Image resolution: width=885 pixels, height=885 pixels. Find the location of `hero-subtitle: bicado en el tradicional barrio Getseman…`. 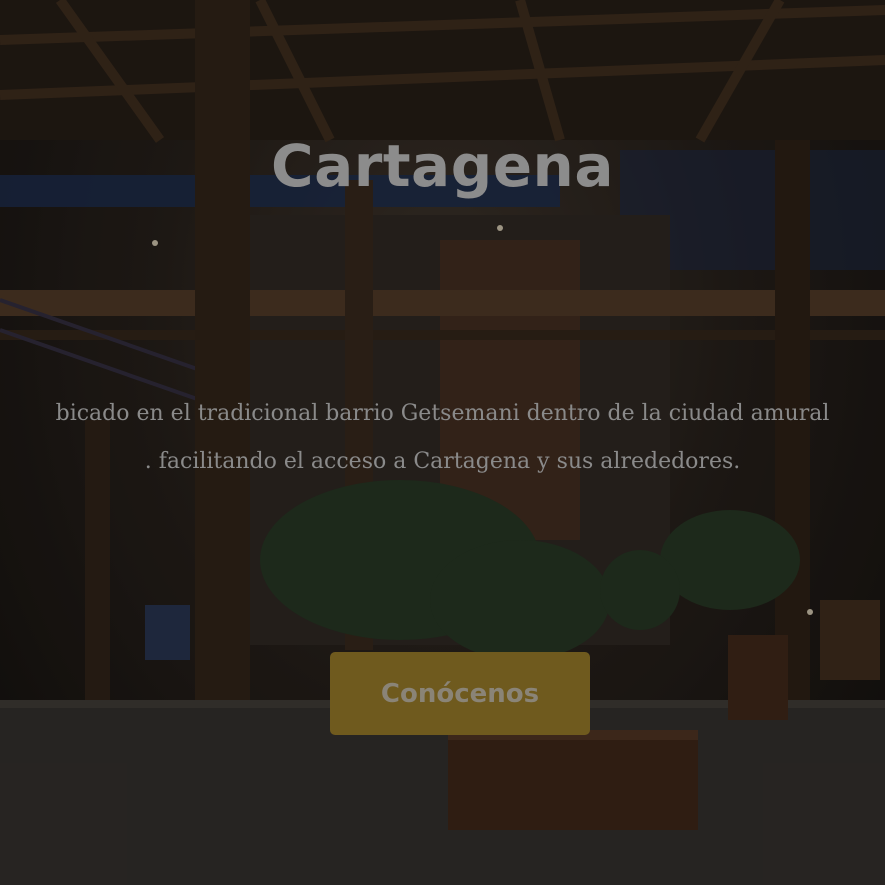

hero-subtitle: bicado en el tradicional barrio Getseman… is located at coordinates (442, 438).